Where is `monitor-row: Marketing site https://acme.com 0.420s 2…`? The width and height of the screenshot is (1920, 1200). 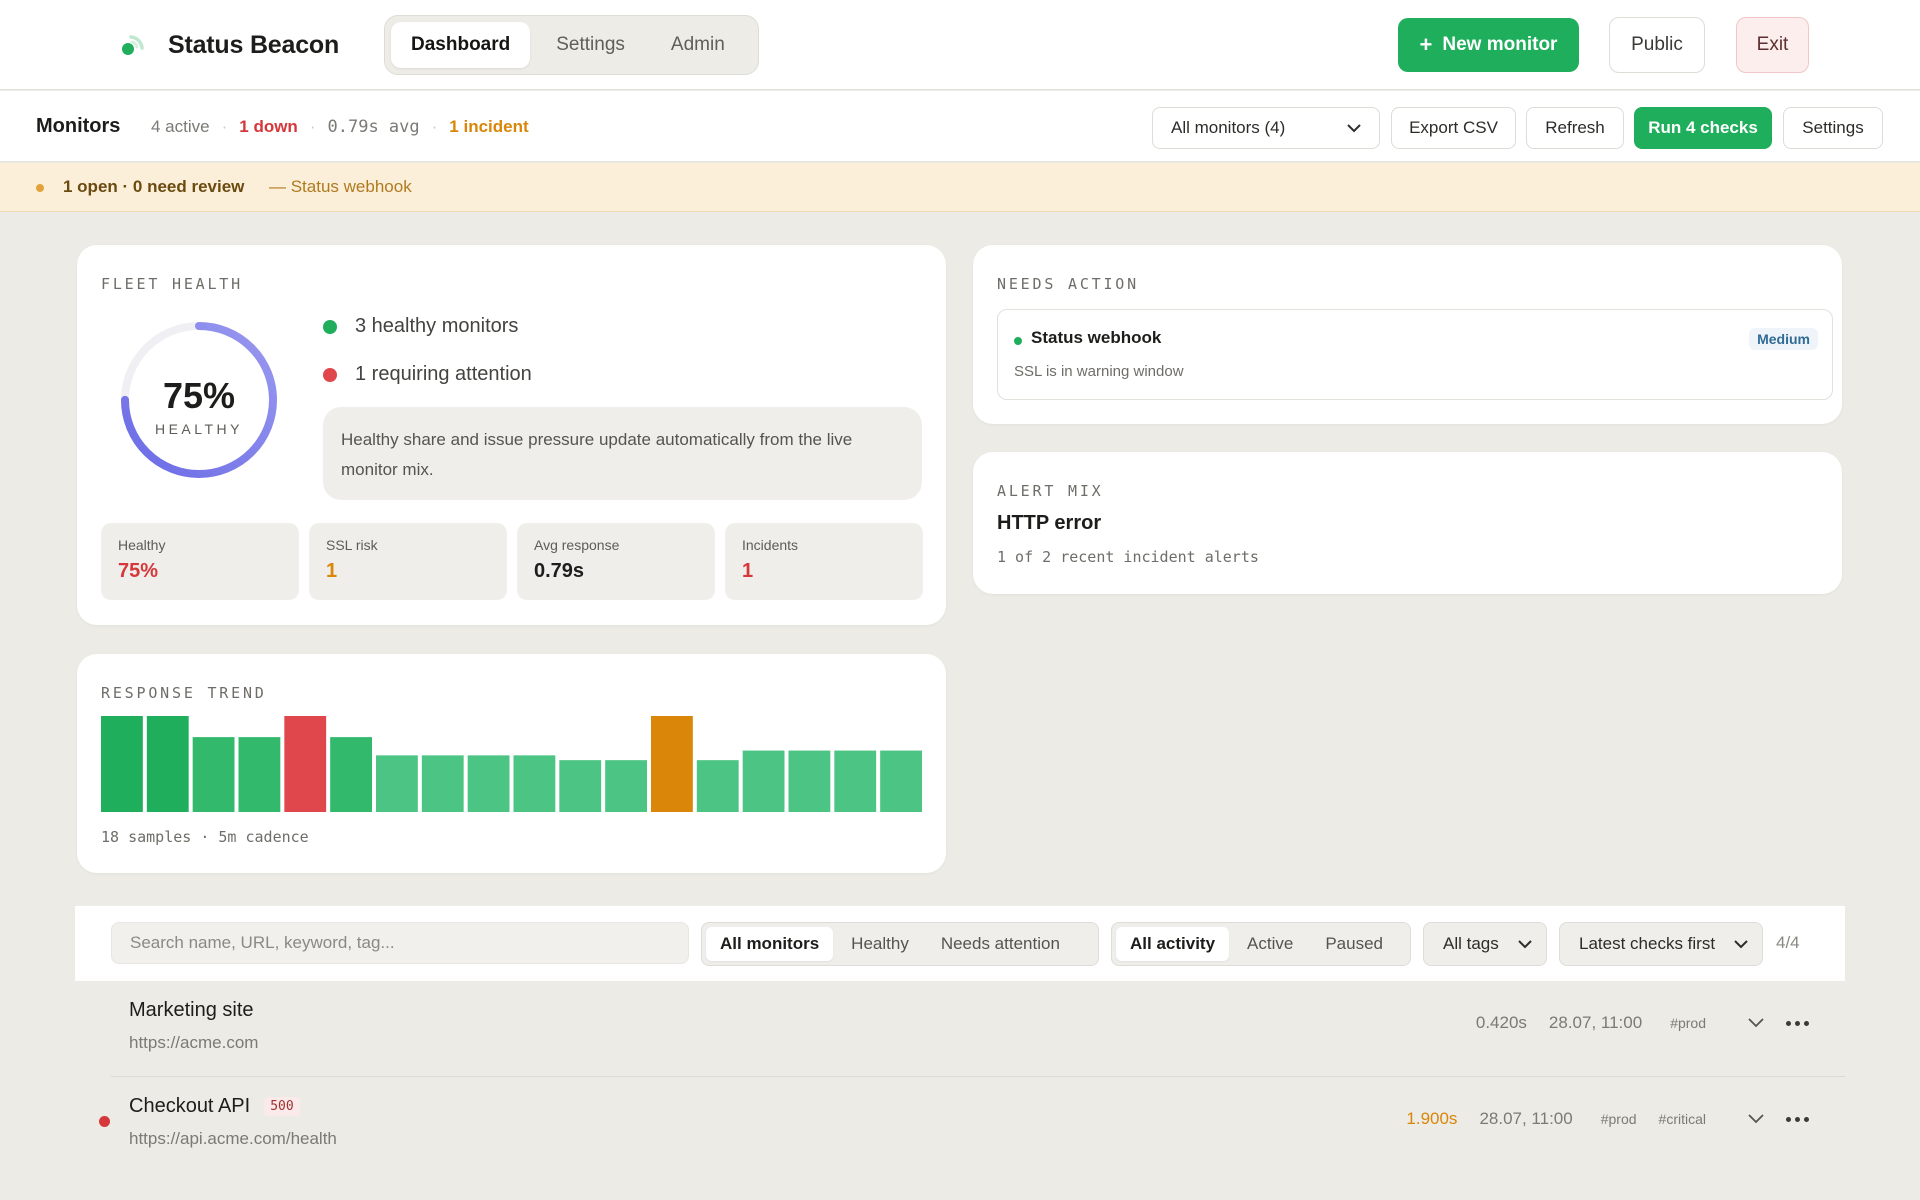 monitor-row: Marketing site https://acme.com 0.420s 2… is located at coordinates (960, 1028).